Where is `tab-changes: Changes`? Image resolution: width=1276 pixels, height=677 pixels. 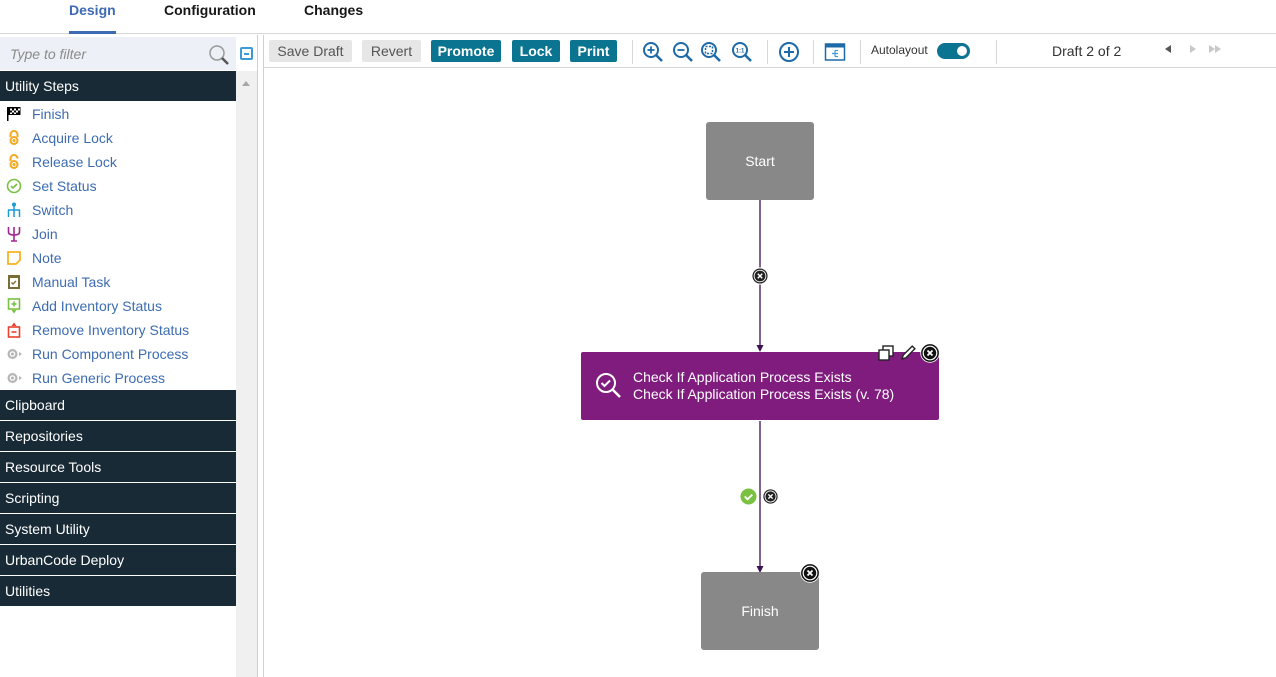 tab-changes: Changes is located at coordinates (333, 10).